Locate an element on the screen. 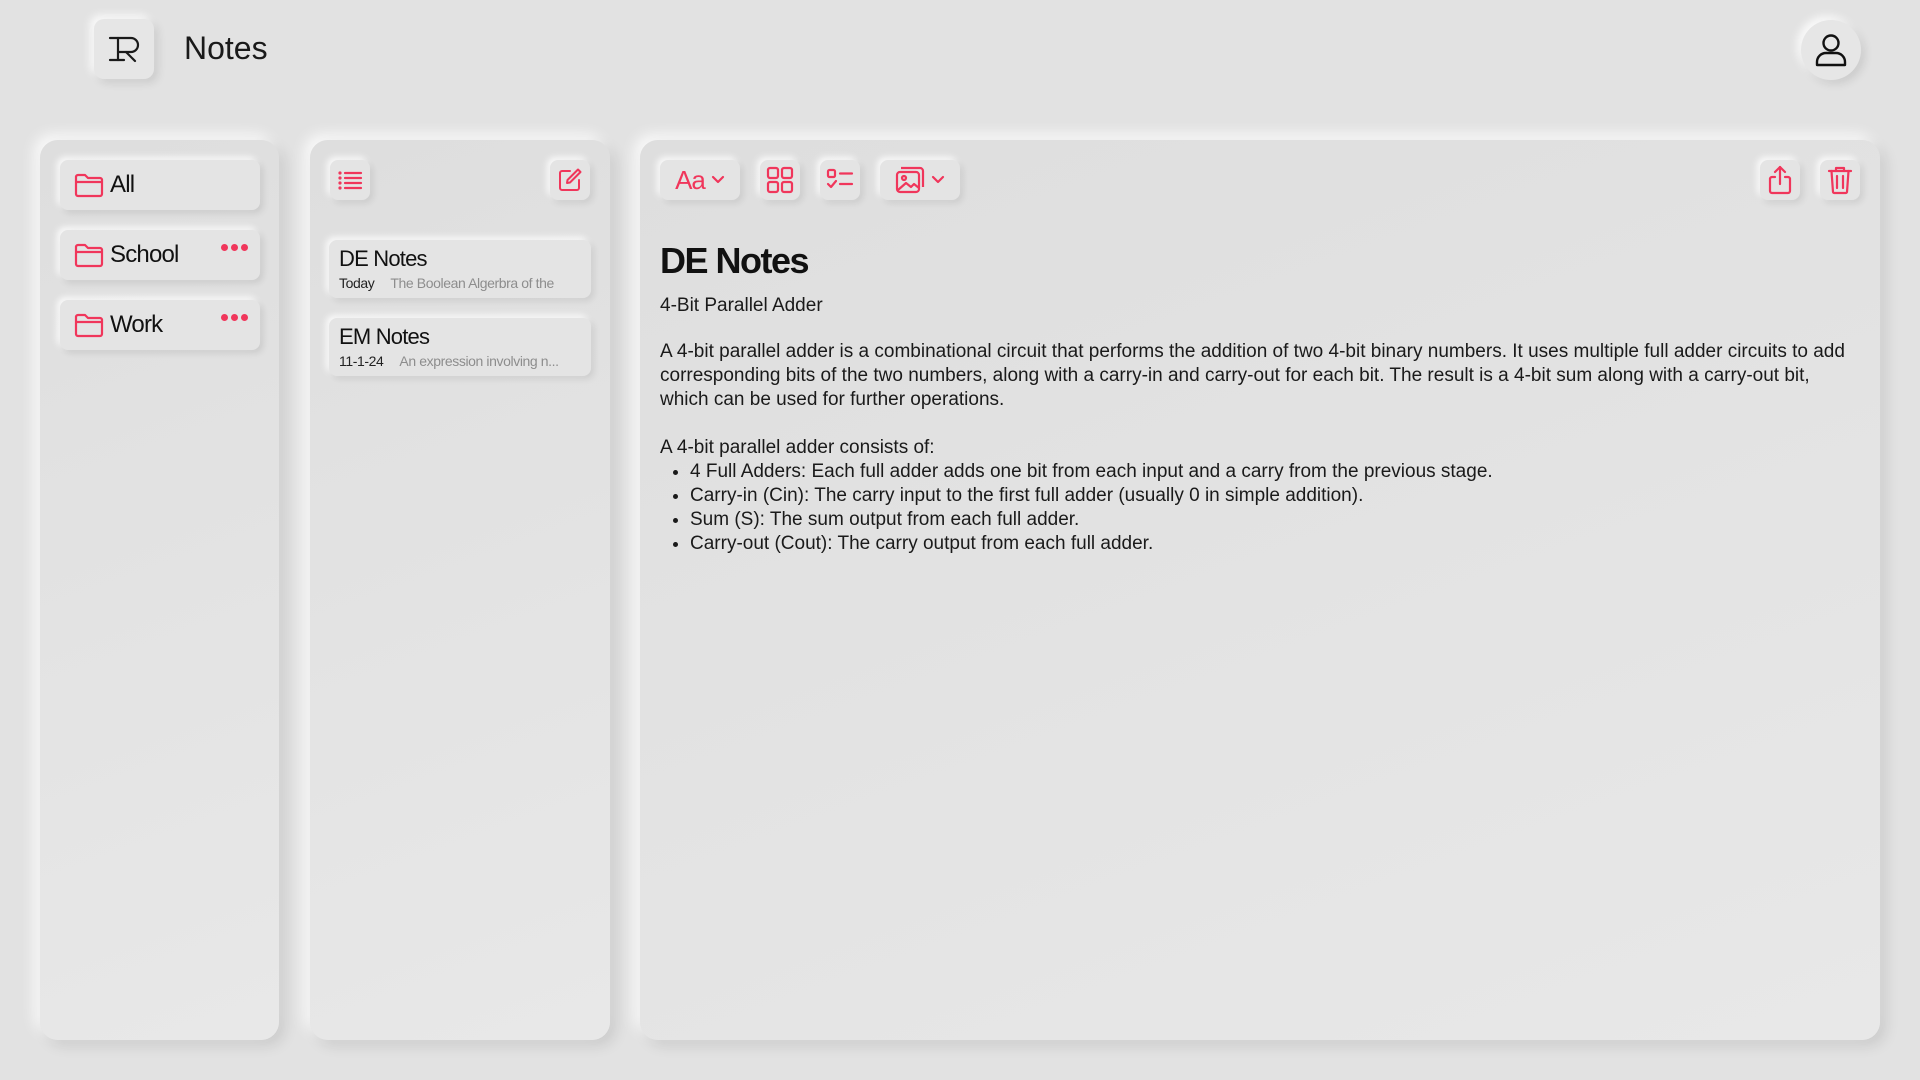  note-preview: The Boolean Algerbra of the is located at coordinates (472, 283).